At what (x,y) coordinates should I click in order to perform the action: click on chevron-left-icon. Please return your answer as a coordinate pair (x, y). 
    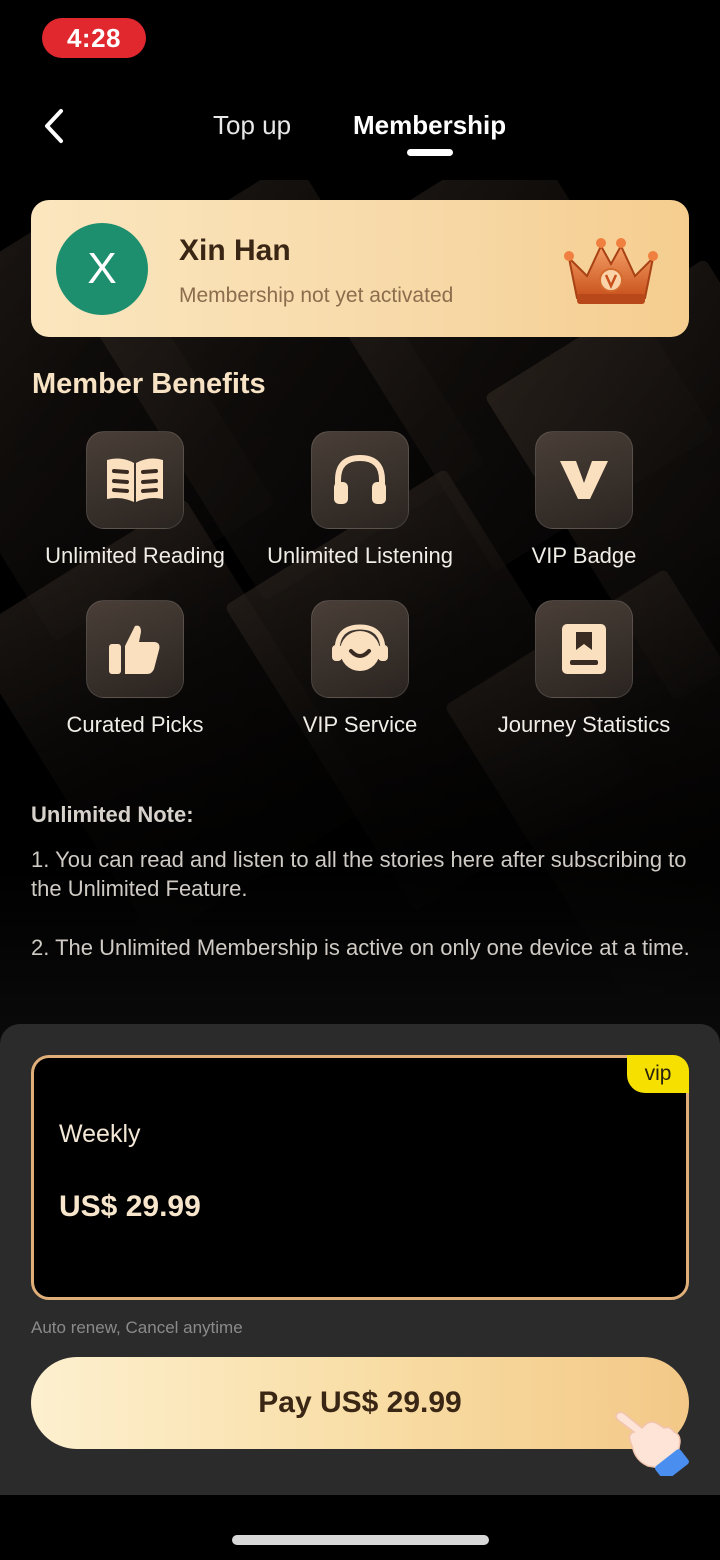
    Looking at the image, I should click on (54, 126).